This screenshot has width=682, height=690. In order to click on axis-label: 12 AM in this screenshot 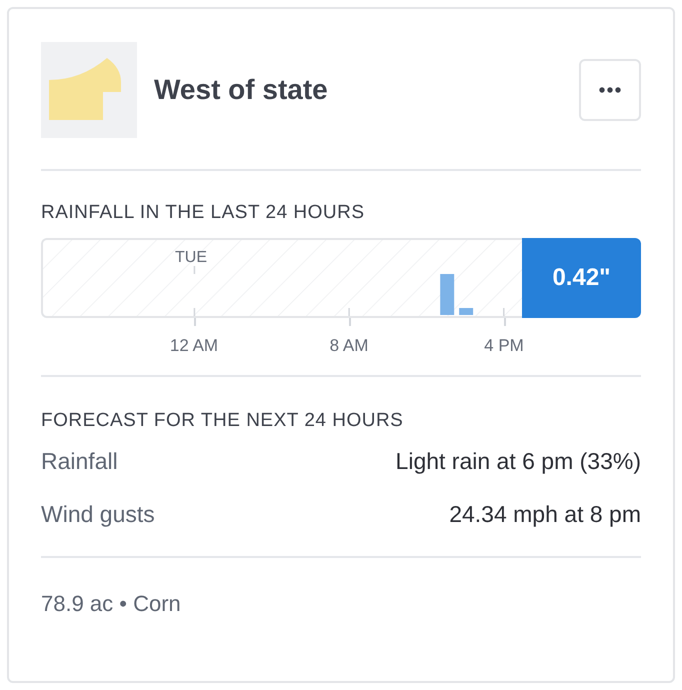, I will do `click(194, 346)`.